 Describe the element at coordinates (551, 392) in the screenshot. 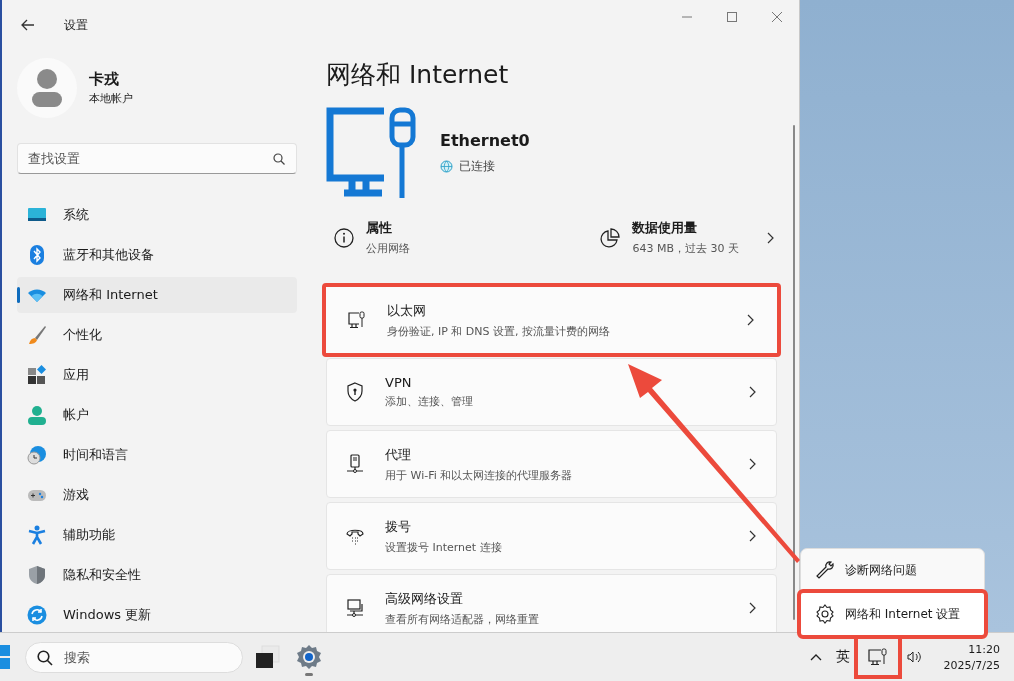

I see `settings-card: VPN 添加、连接、管理` at that location.